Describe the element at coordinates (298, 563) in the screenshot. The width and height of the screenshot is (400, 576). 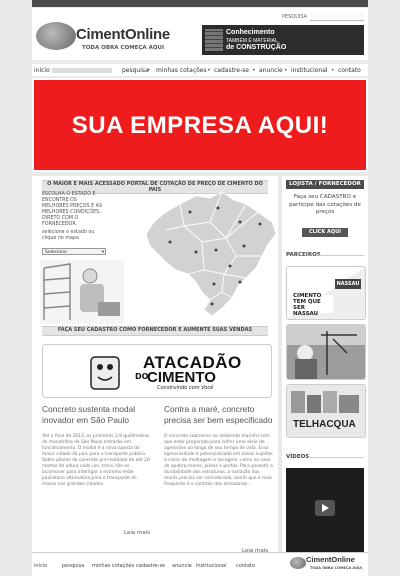
I see `footer-logo-globe-icon` at that location.